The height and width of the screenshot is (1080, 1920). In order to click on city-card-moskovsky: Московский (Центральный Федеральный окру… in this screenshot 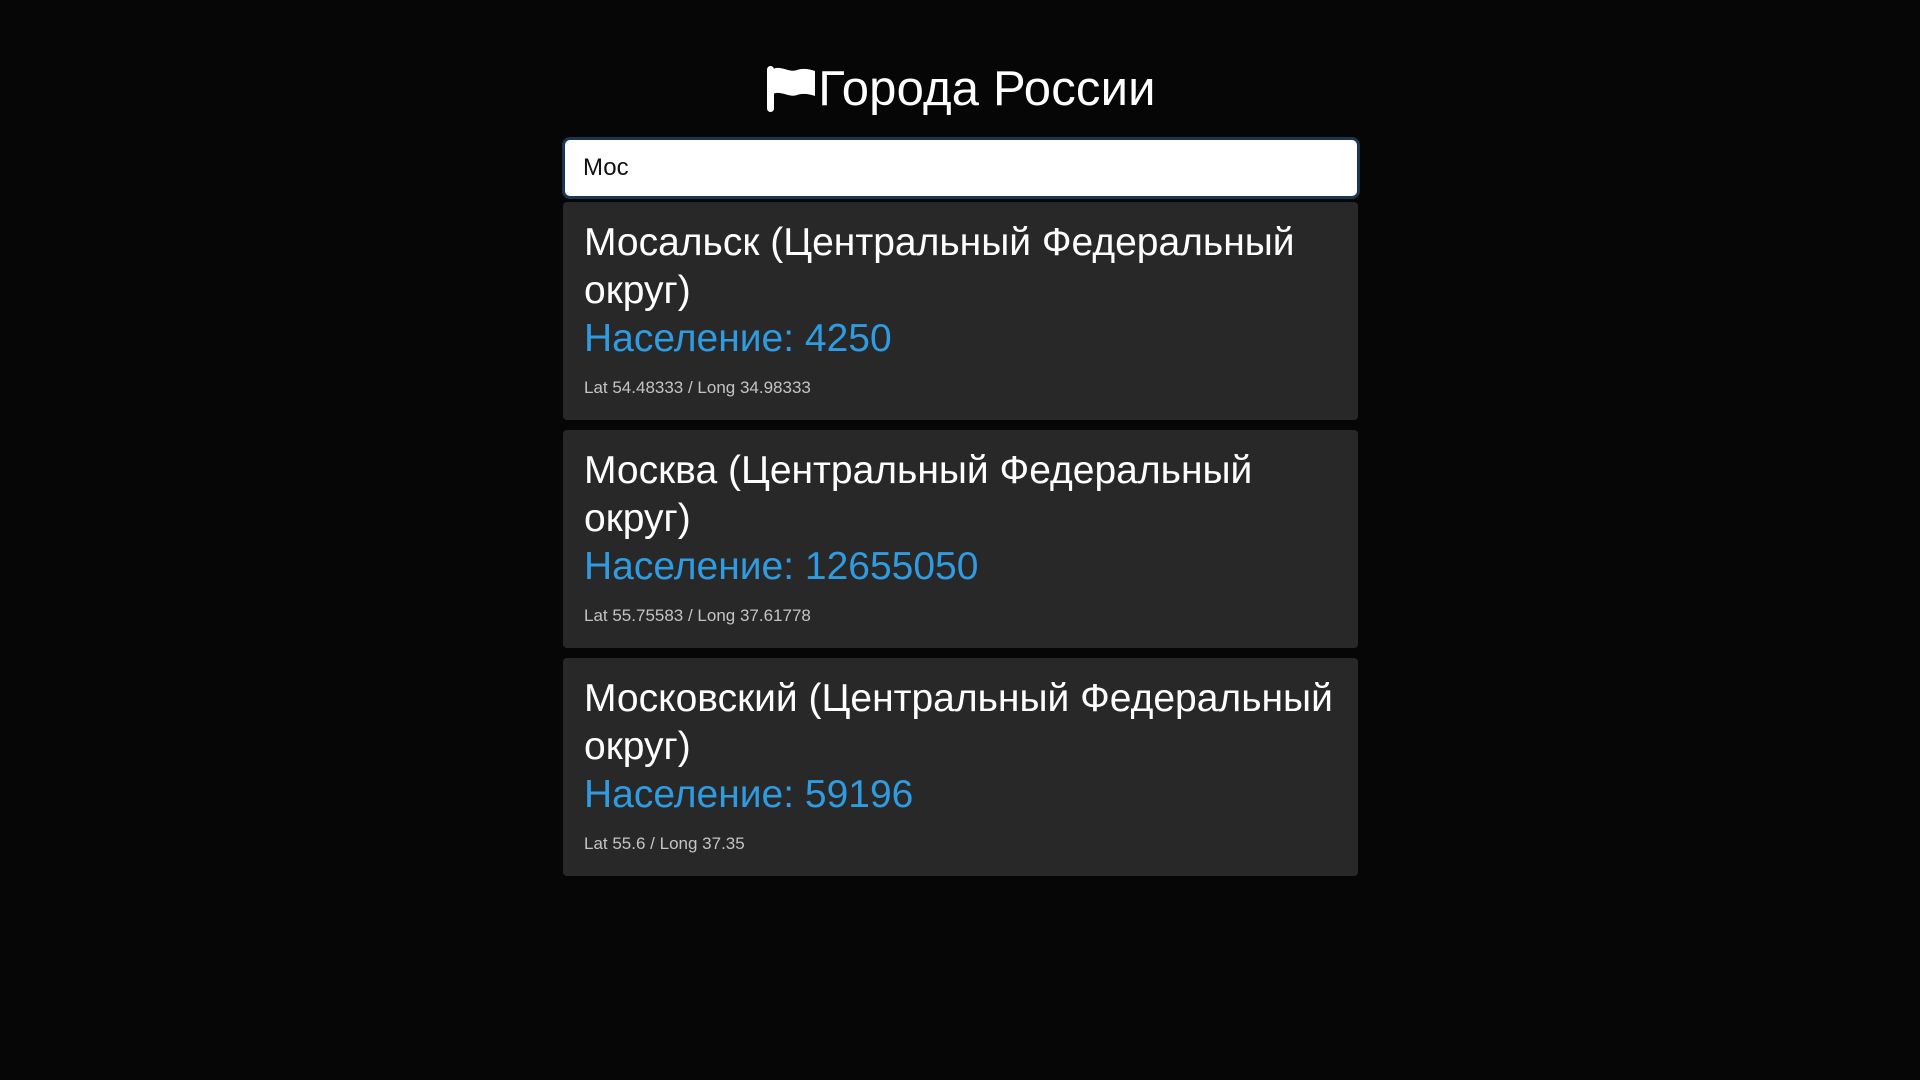, I will do `click(960, 767)`.